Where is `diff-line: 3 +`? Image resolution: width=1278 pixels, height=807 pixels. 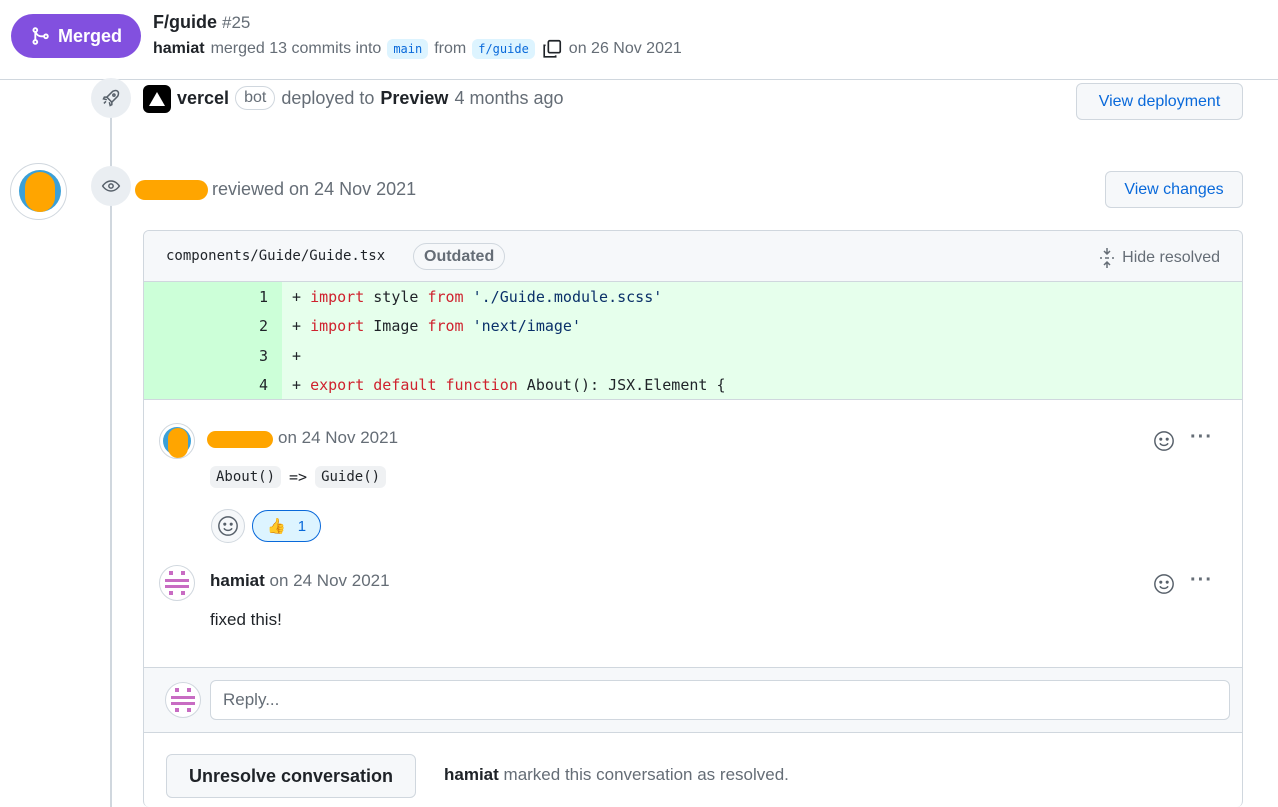 diff-line: 3 + is located at coordinates (693, 356).